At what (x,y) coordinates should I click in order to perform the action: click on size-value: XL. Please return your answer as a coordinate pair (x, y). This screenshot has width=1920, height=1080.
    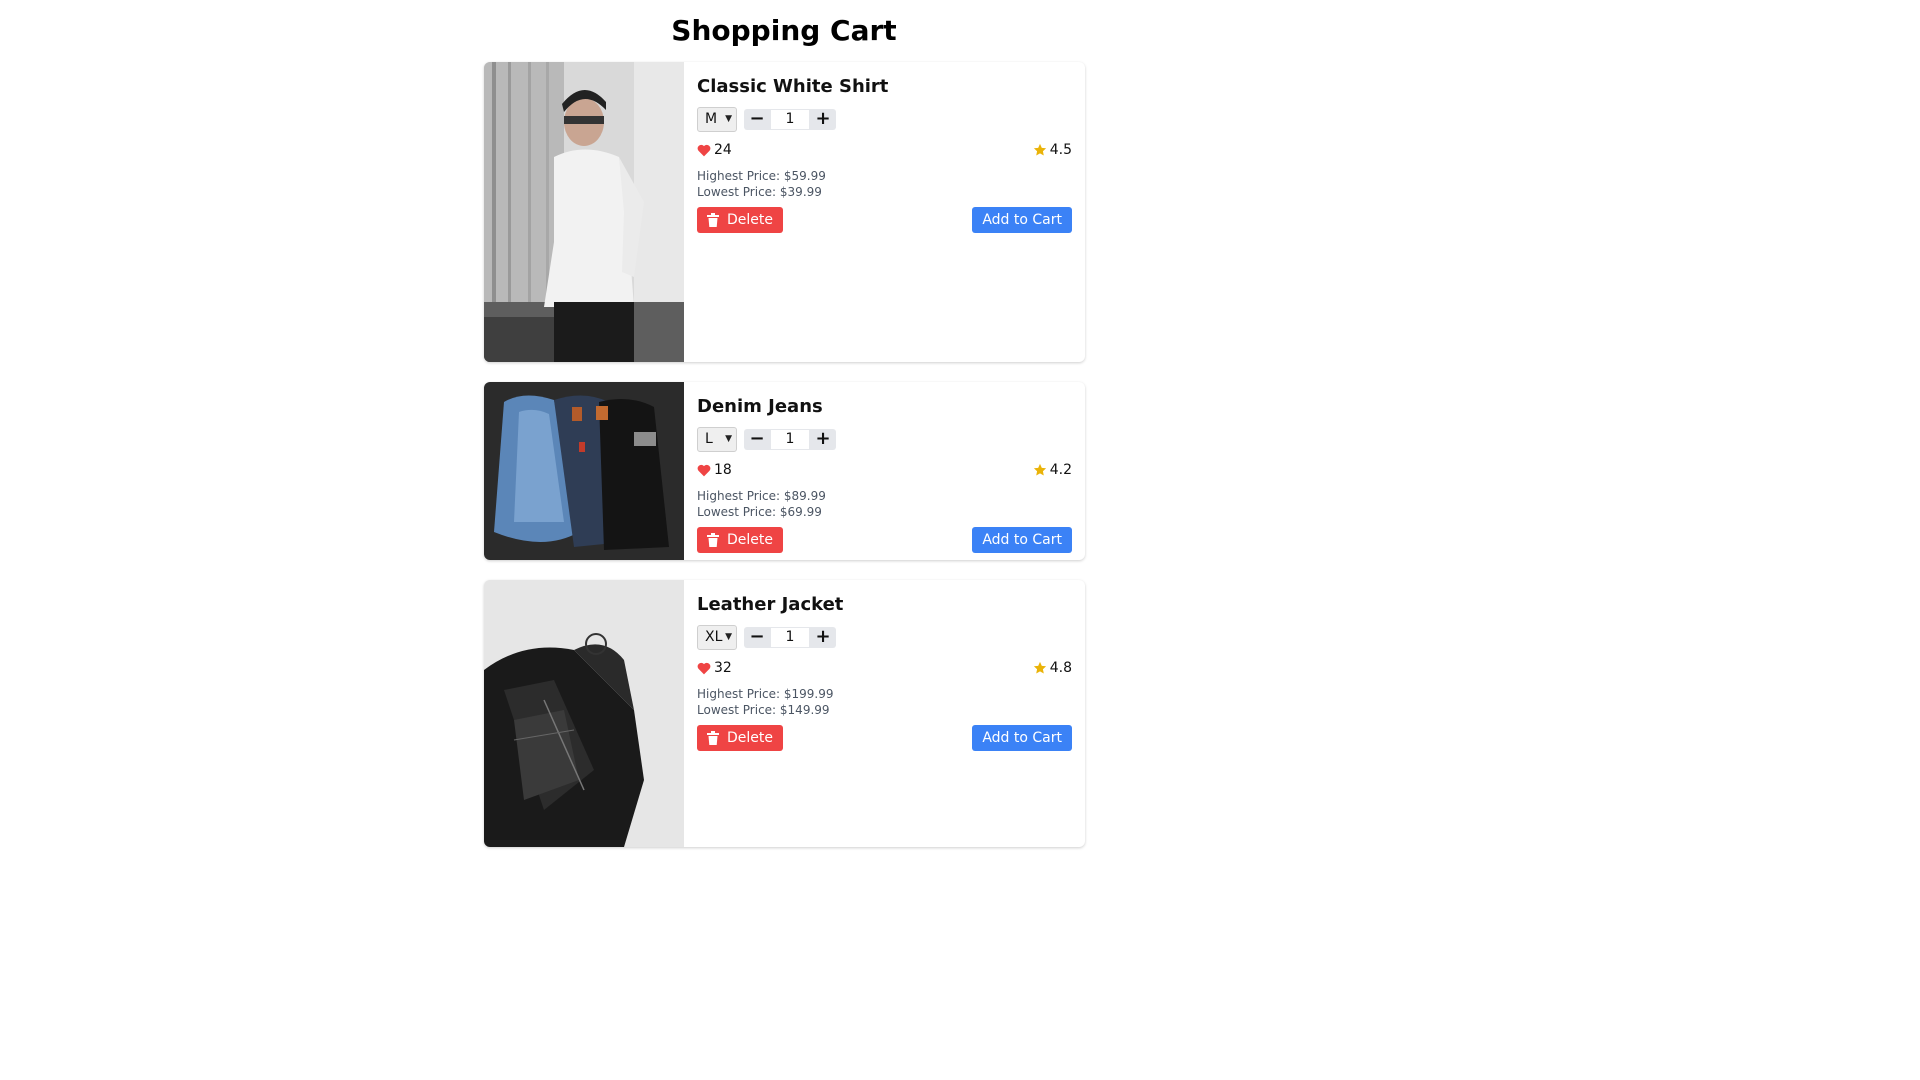
    Looking at the image, I should click on (714, 637).